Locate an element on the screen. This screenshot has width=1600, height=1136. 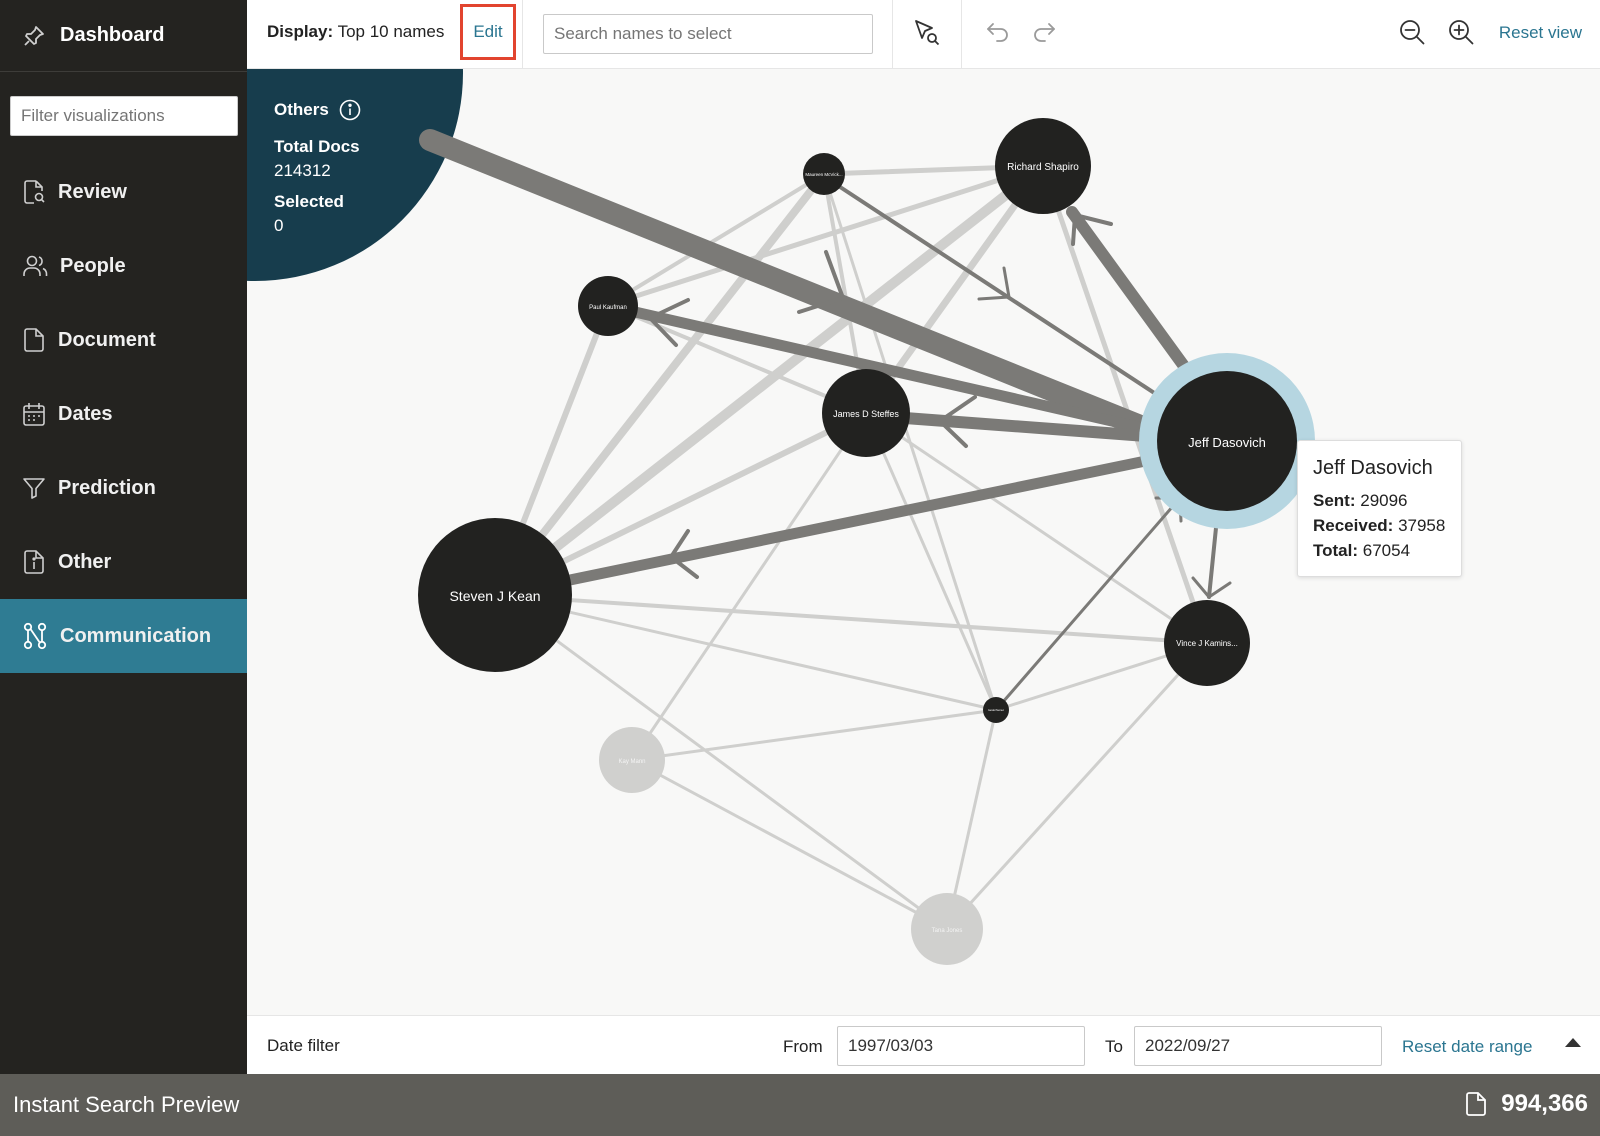
dashboard-link: Dashboard is located at coordinates (123, 36).